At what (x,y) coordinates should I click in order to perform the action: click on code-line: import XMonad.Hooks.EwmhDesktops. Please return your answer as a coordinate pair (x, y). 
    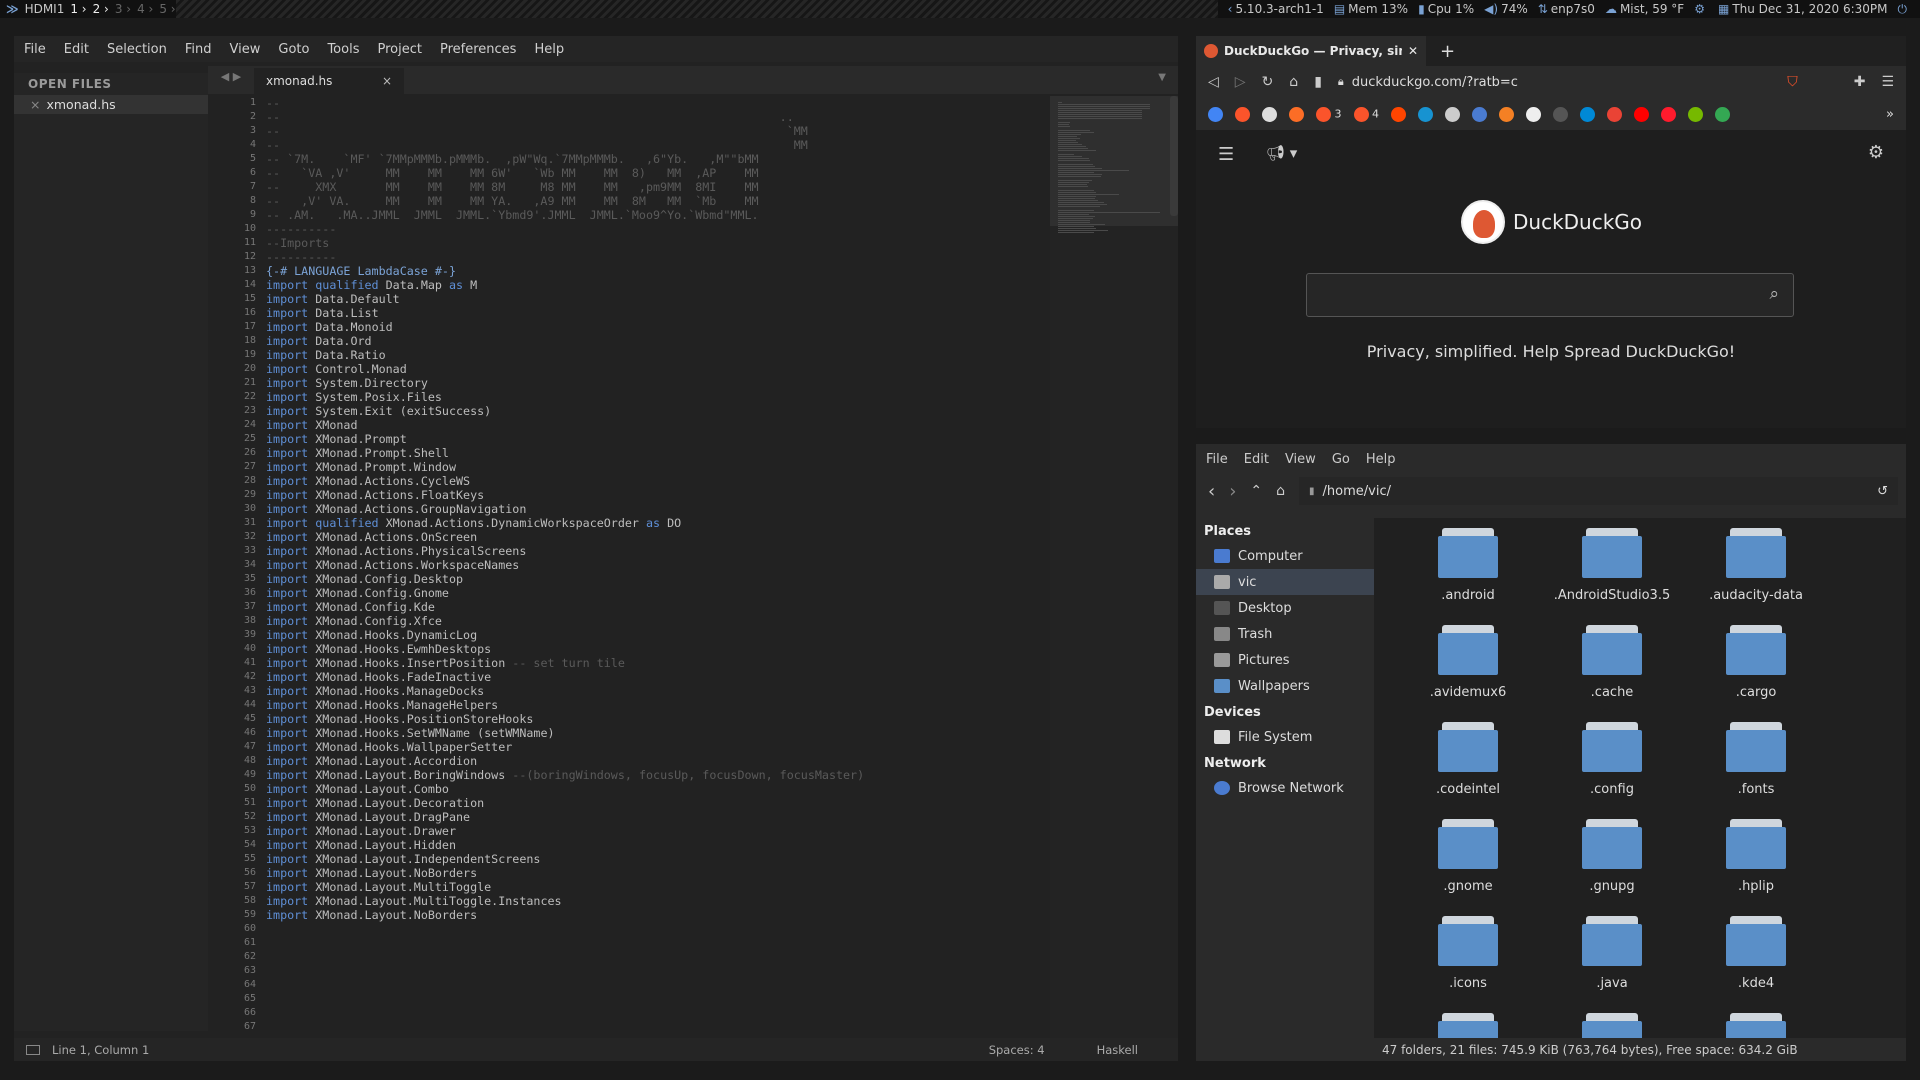
    Looking at the image, I should click on (658, 649).